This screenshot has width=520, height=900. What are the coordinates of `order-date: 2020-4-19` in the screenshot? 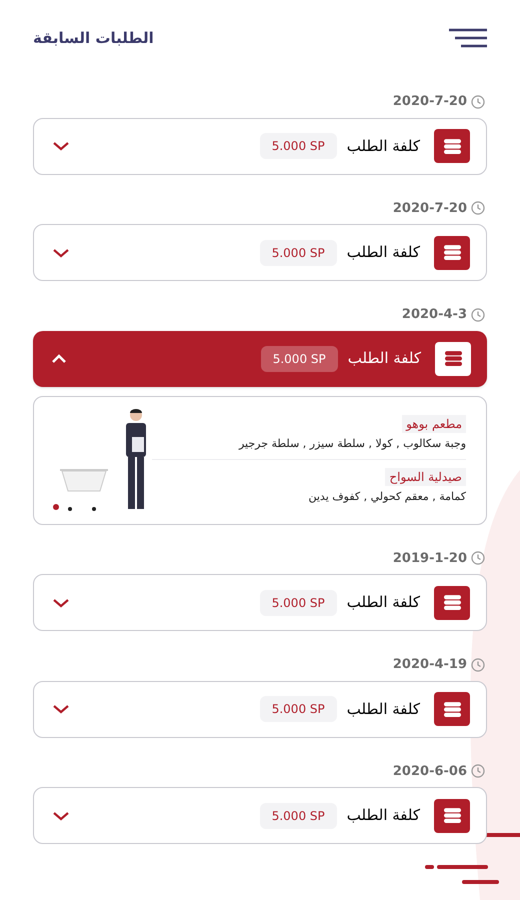 It's located at (429, 665).